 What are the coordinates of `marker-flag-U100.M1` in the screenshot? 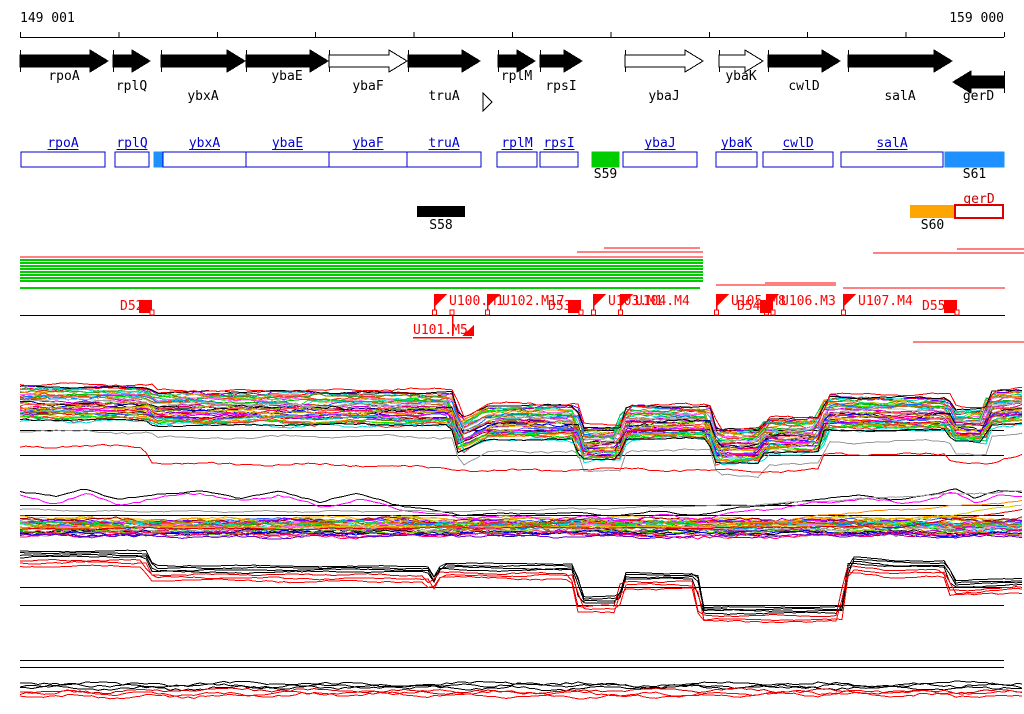 It's located at (440, 300).